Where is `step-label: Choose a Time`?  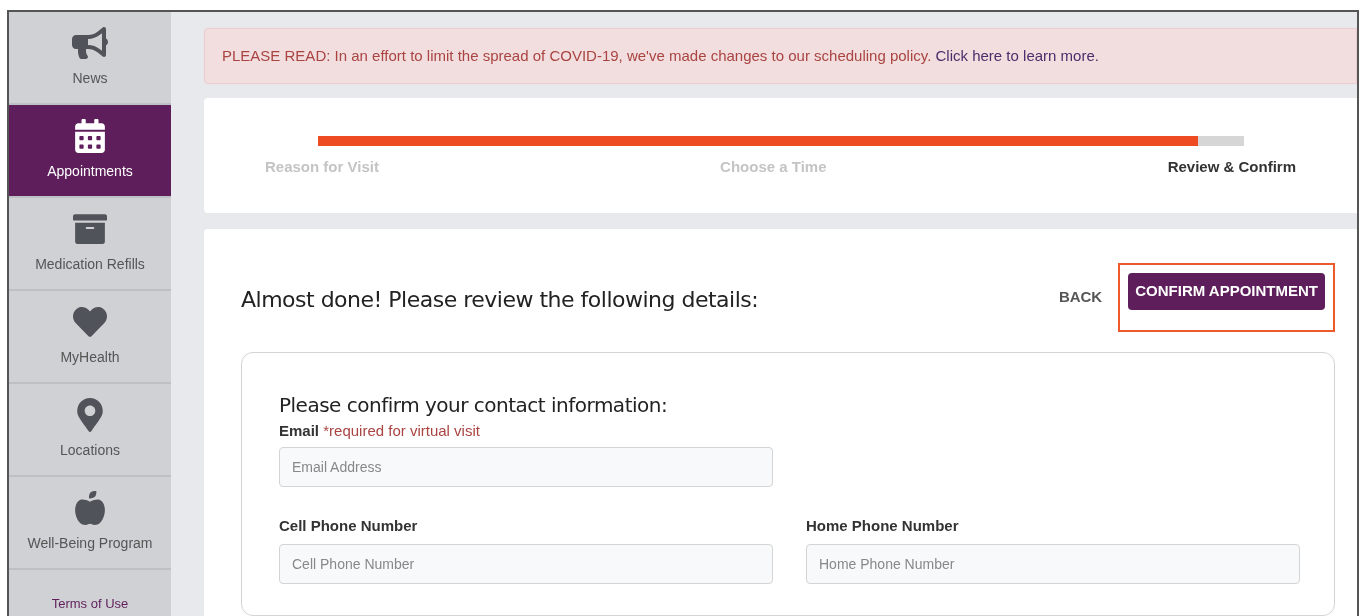 step-label: Choose a Time is located at coordinates (773, 167).